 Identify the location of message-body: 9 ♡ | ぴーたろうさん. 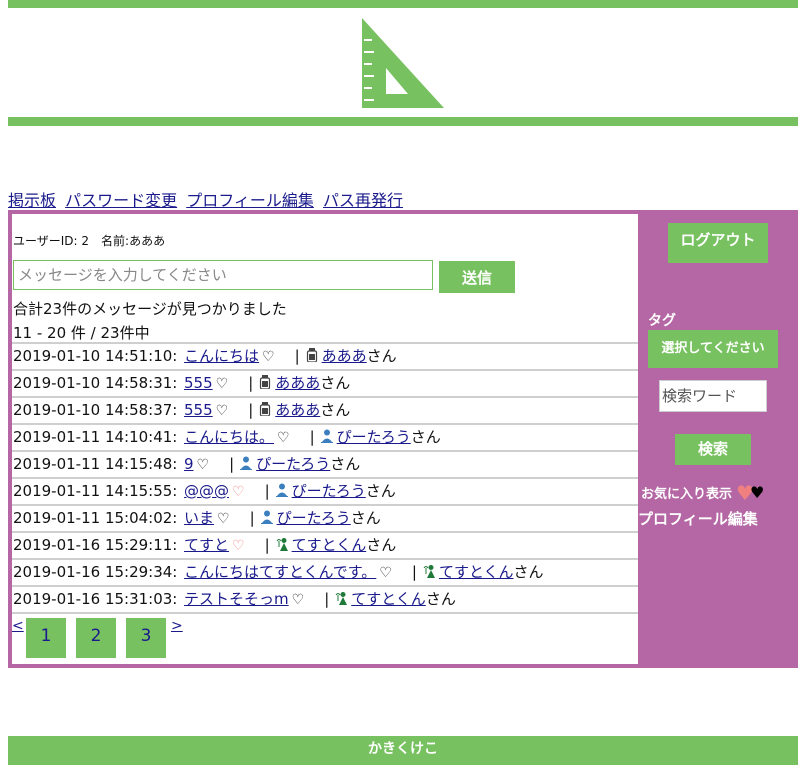
(272, 465).